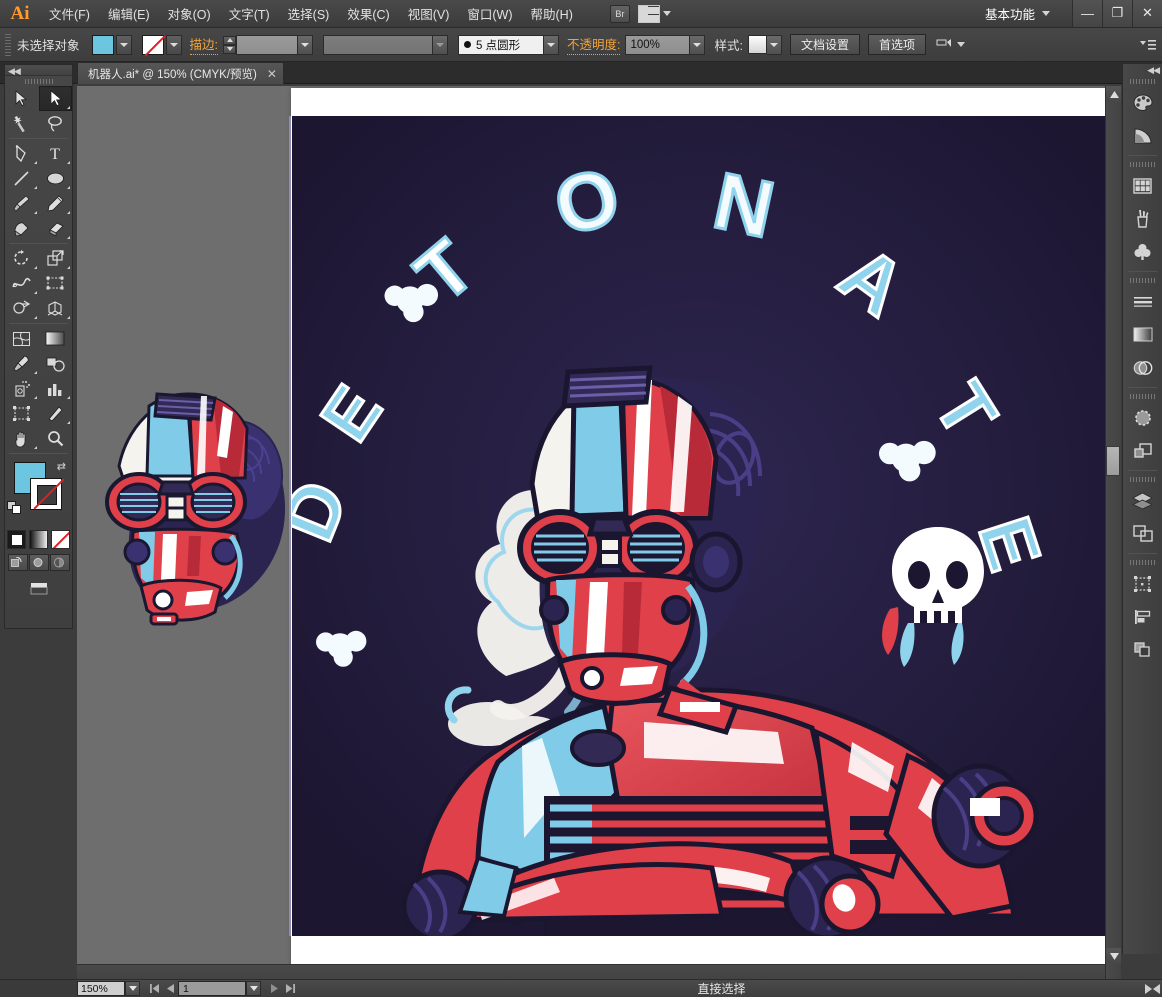  I want to click on artboards-panel-icon-button, so click(1142, 533).